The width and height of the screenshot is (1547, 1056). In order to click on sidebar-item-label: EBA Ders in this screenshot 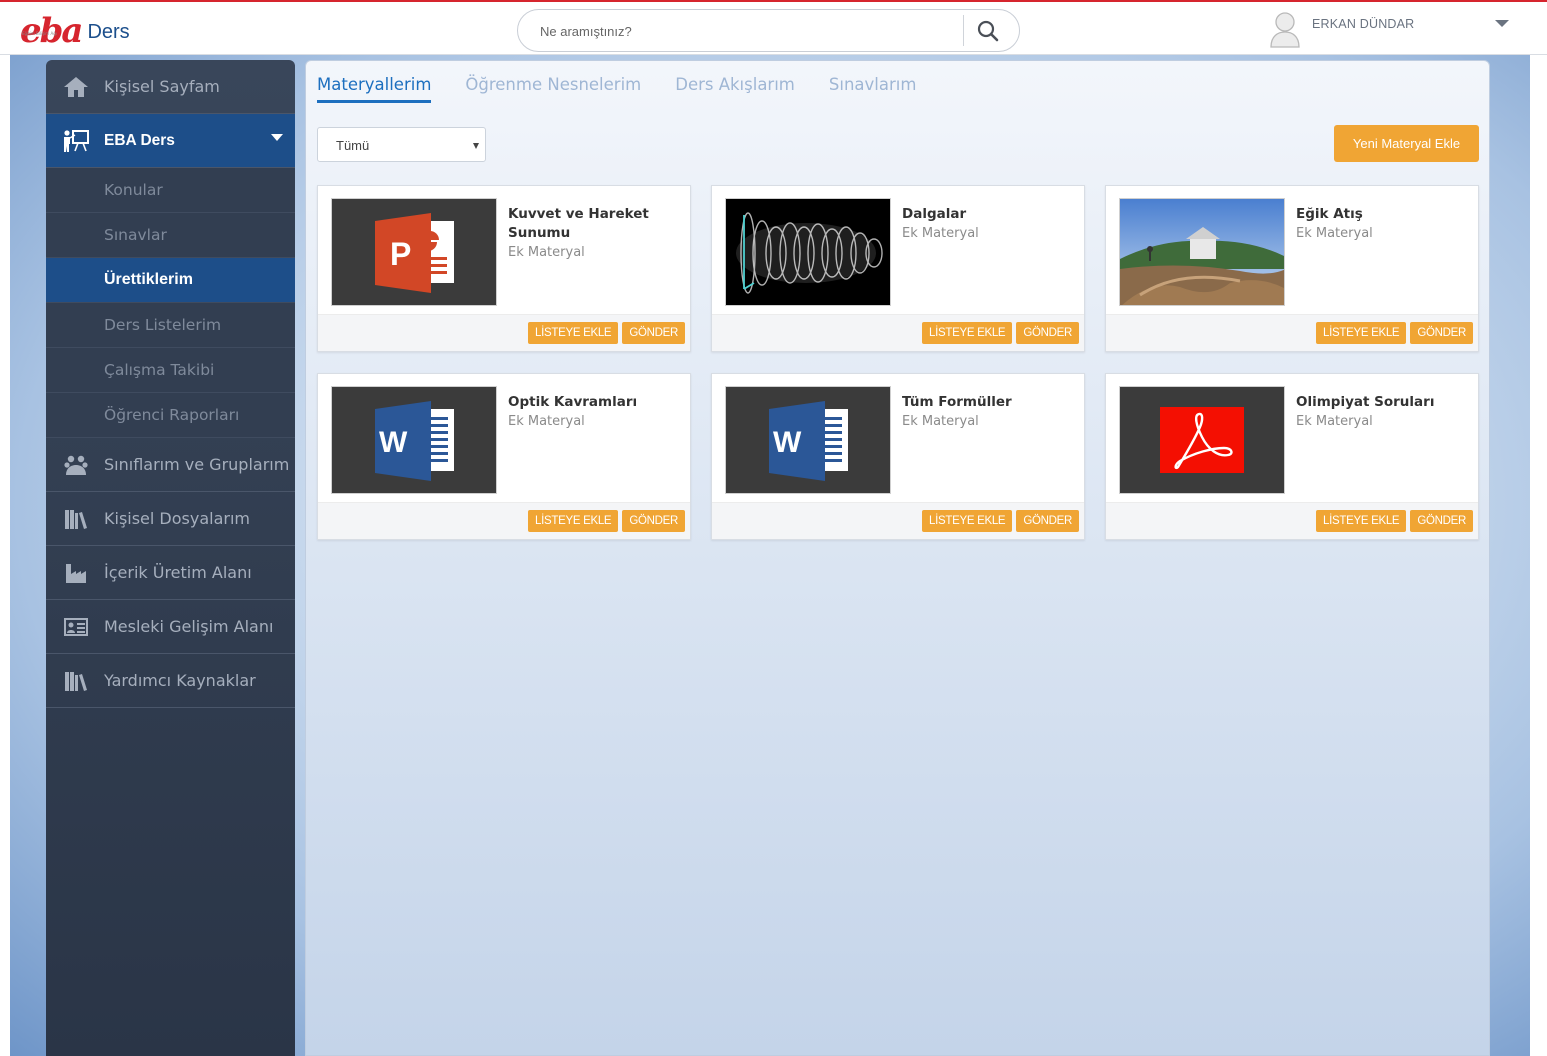, I will do `click(139, 140)`.